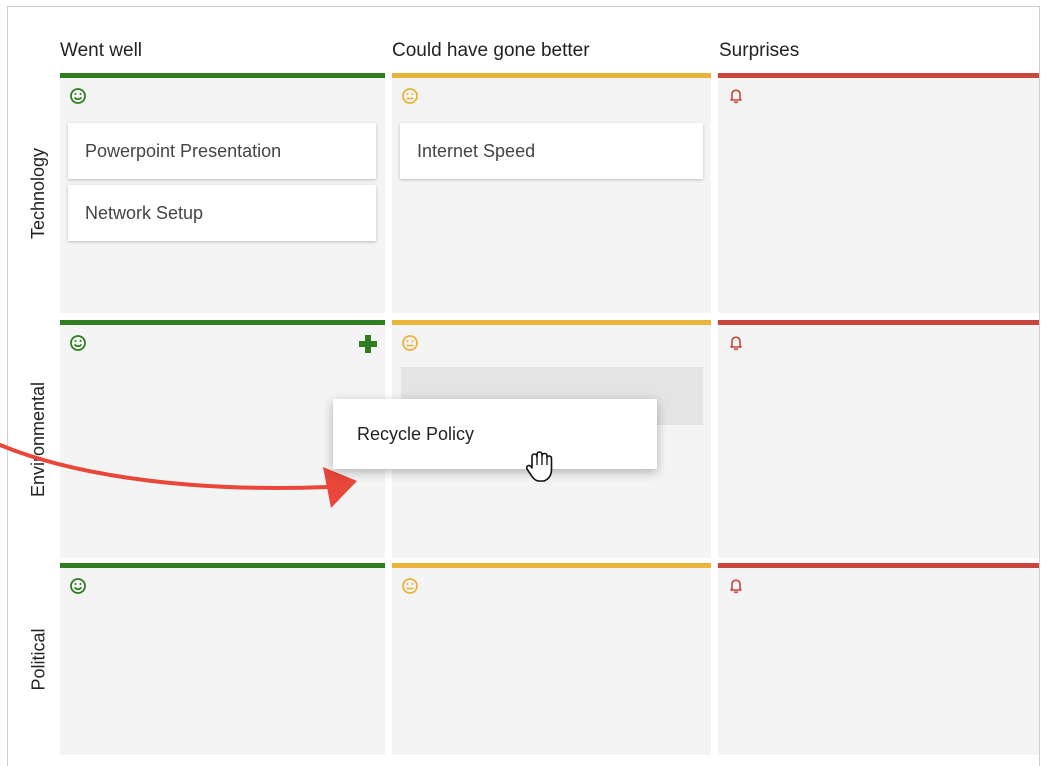 Image resolution: width=1045 pixels, height=766 pixels. I want to click on grab-hand-cursor-icon, so click(539, 466).